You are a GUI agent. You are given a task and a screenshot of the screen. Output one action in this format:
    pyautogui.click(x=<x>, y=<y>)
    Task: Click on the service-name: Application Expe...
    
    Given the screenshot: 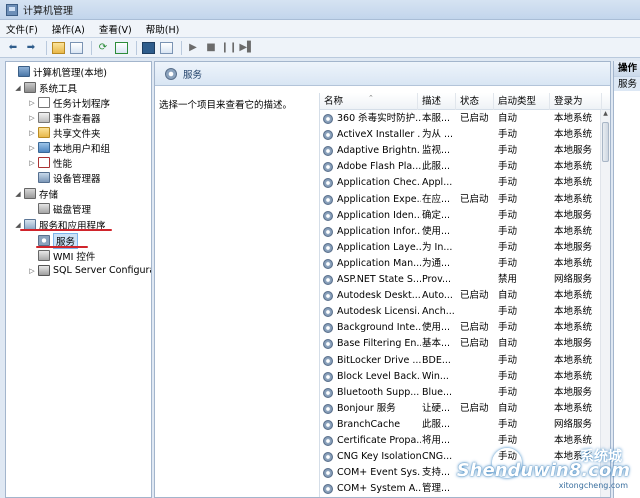 What is the action you would take?
    pyautogui.click(x=379, y=199)
    